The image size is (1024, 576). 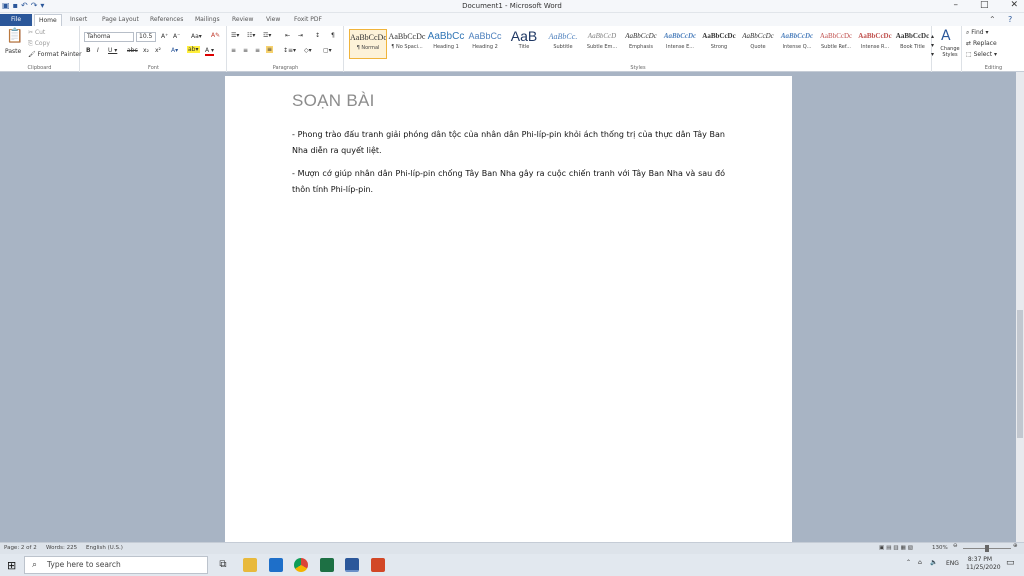 I want to click on underline-icon: U ▾, so click(x=112, y=50).